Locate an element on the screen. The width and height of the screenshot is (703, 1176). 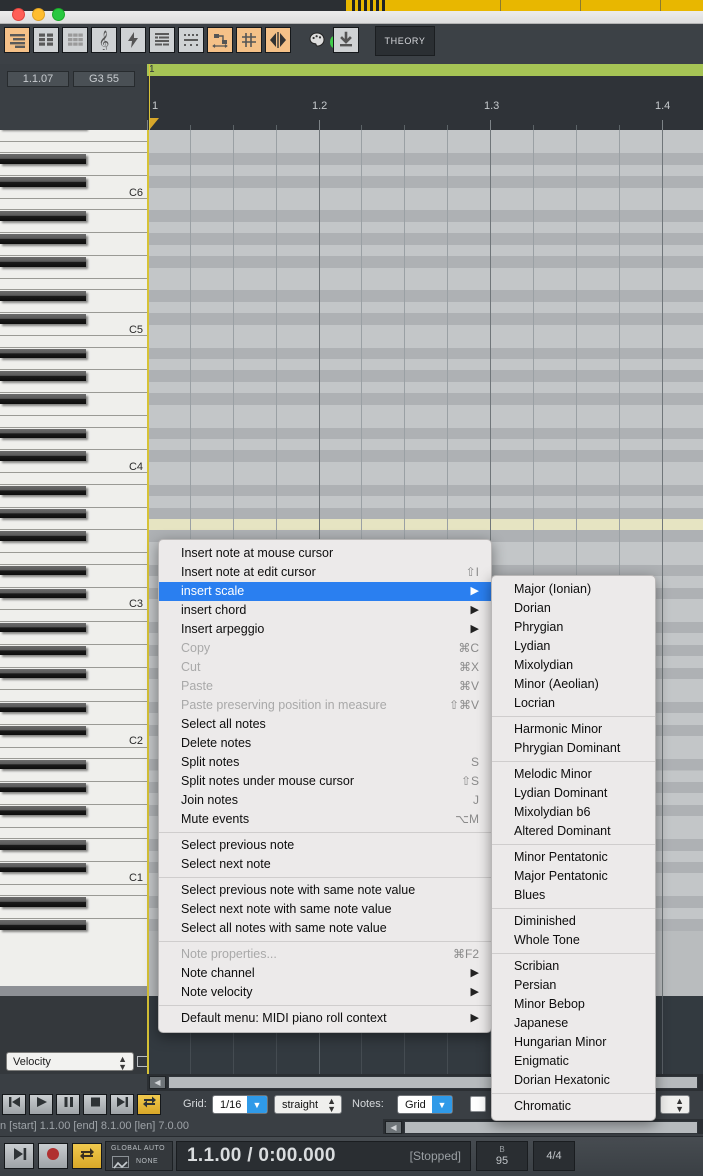
chevron-down-icon: ▼ is located at coordinates (257, 1104).